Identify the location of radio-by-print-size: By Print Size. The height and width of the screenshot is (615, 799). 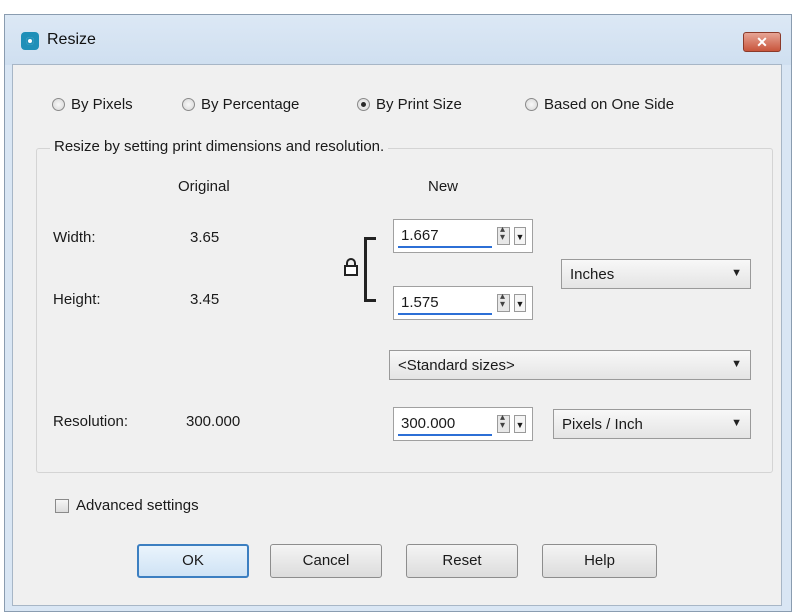
(409, 104).